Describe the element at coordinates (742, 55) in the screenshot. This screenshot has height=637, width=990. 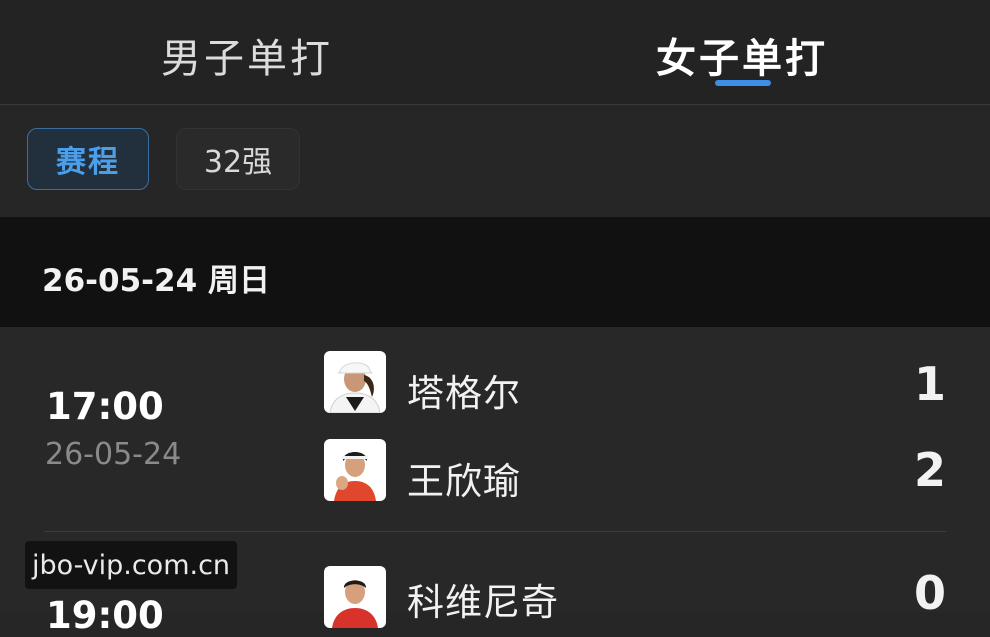
I see `tab-women-singles: 女子单打` at that location.